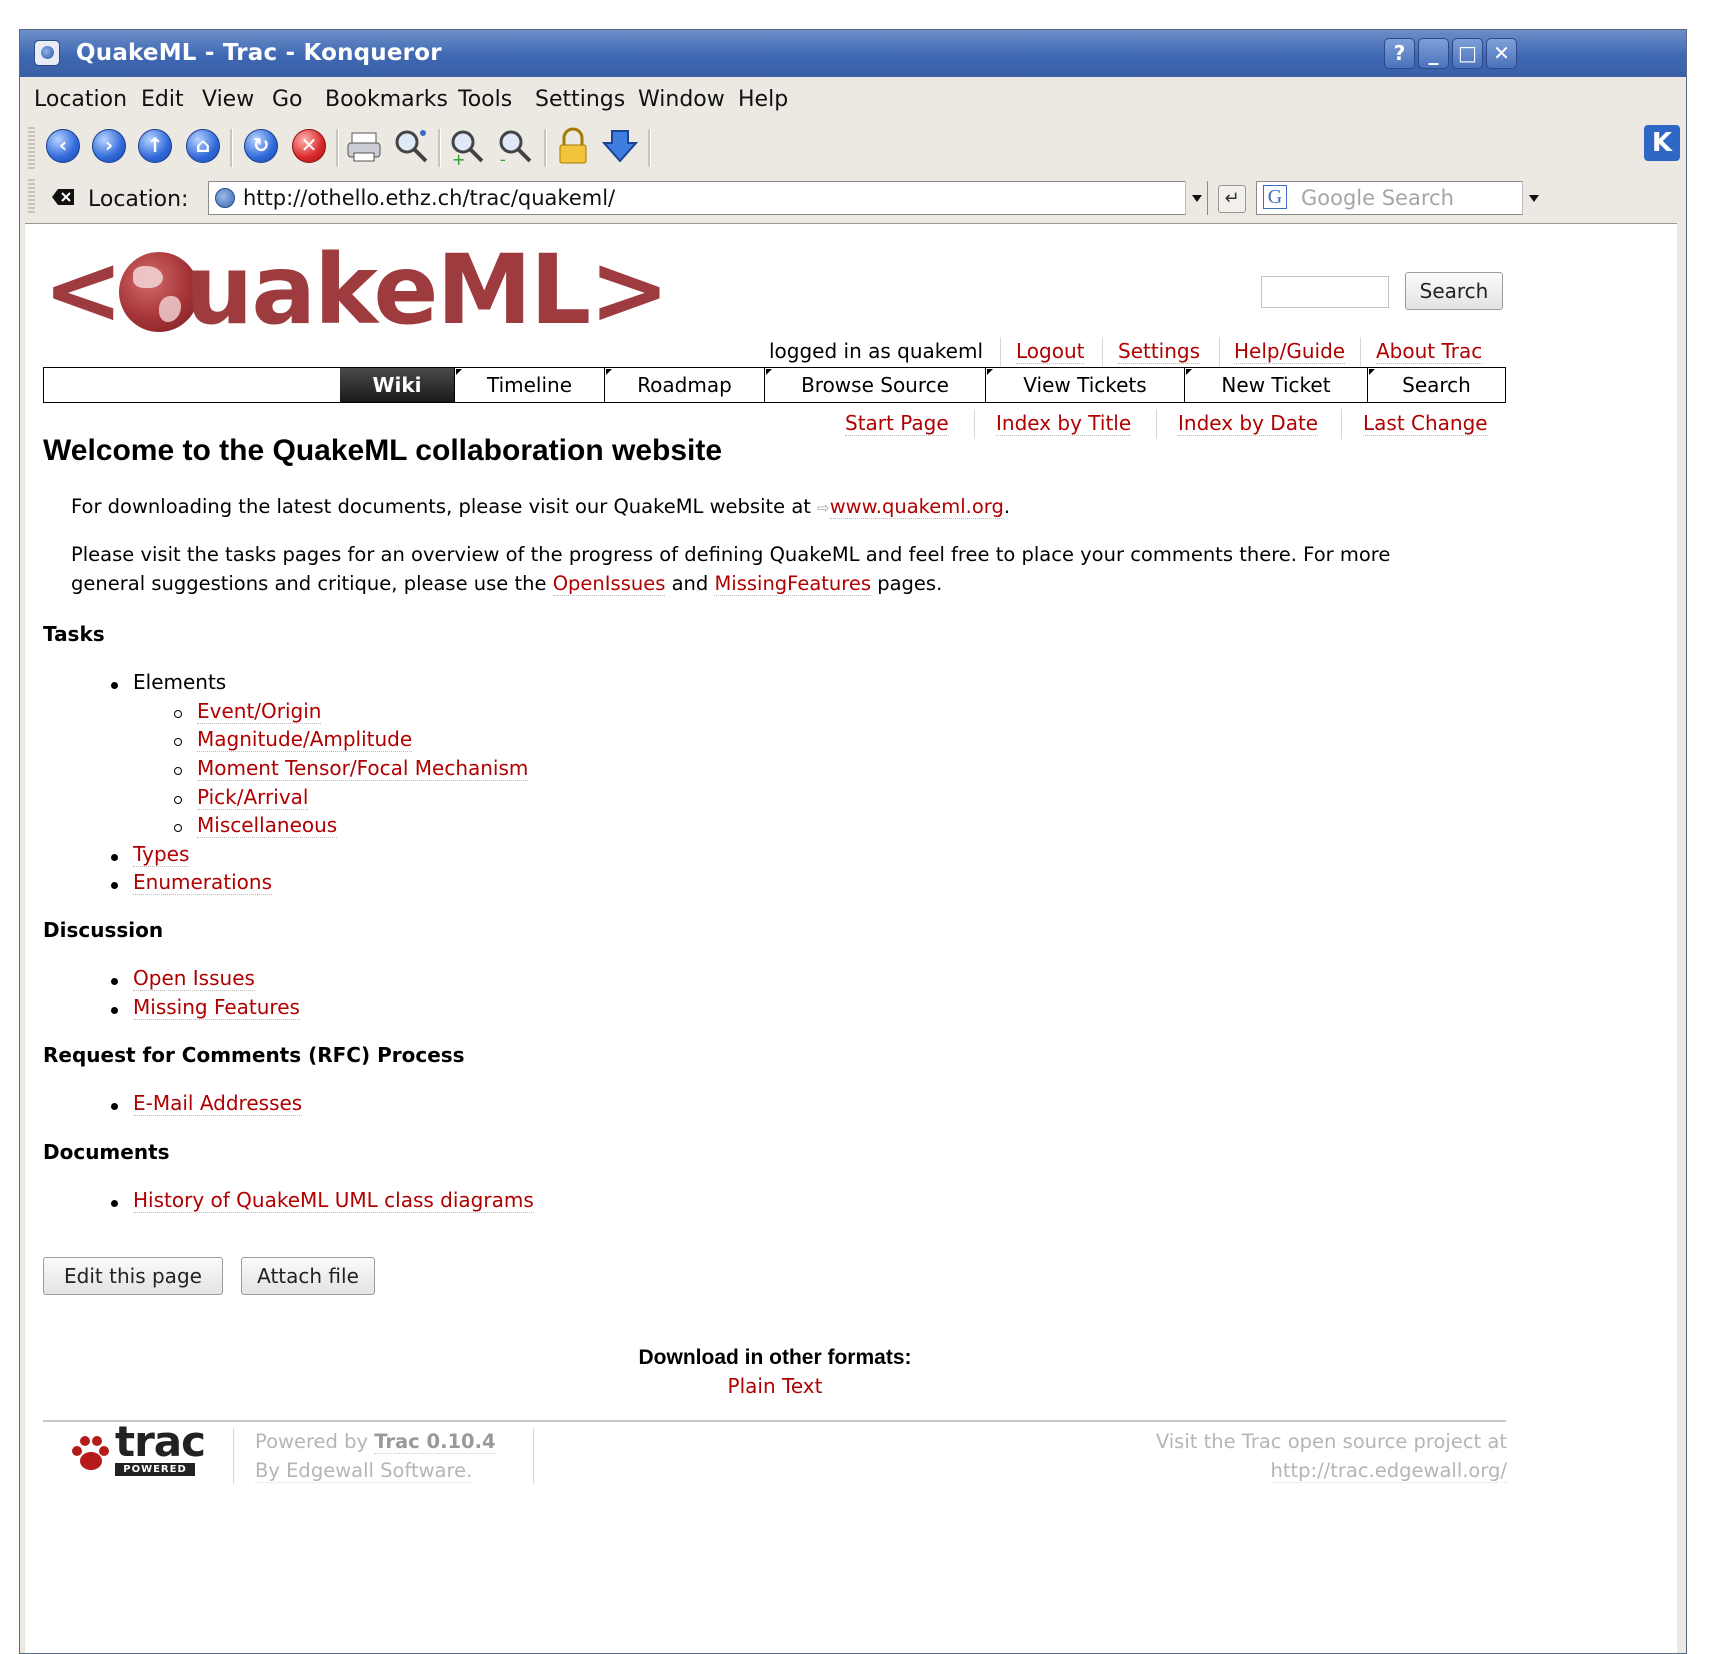  Describe the element at coordinates (259, 711) in the screenshot. I see `event-origin-link: Event/Origin` at that location.